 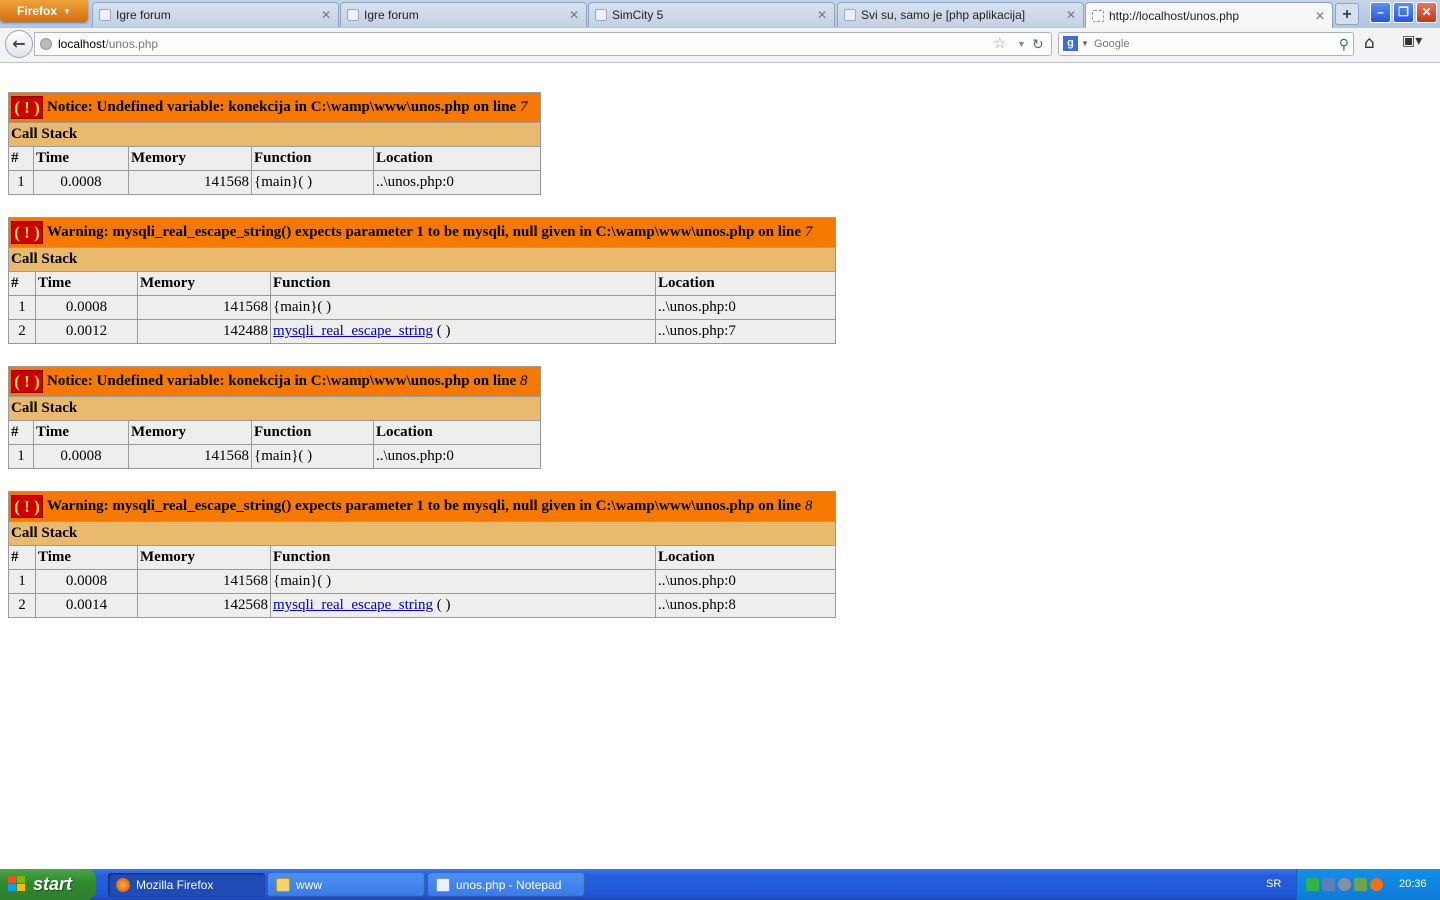 I want to click on firefox-icon, so click(x=123, y=885).